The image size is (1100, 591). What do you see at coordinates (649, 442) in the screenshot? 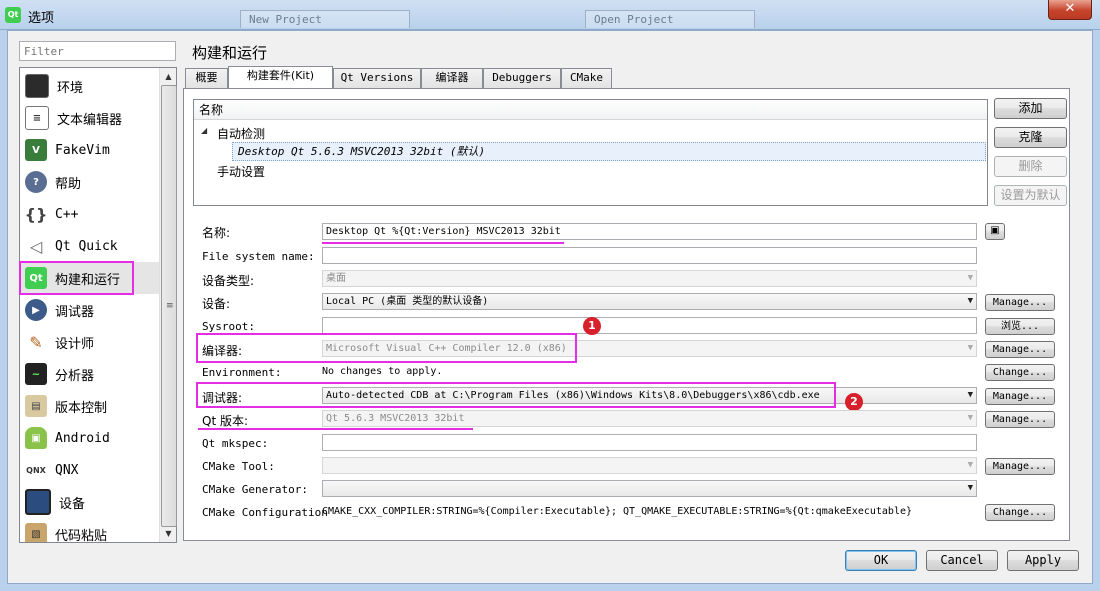
I see `mkspec-field` at bounding box center [649, 442].